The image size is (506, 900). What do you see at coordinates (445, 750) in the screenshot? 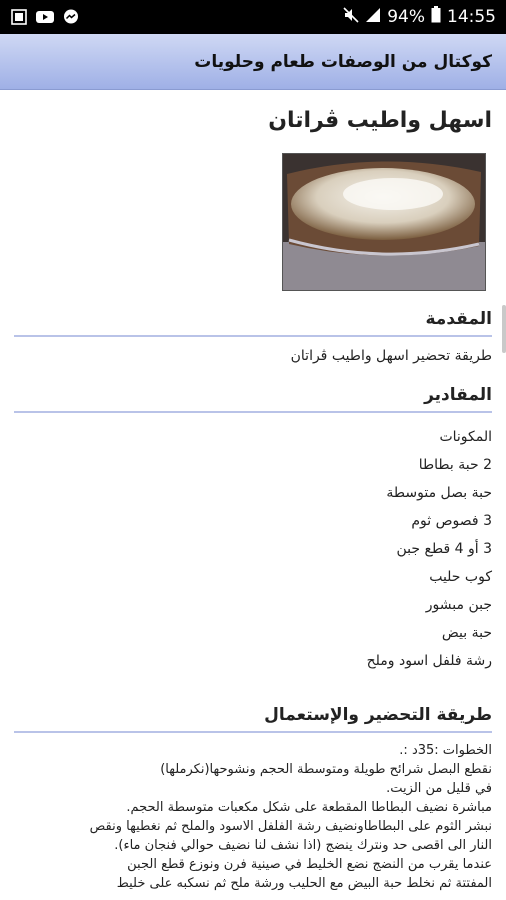
I see `method-line: الخطوات :35د :.` at bounding box center [445, 750].